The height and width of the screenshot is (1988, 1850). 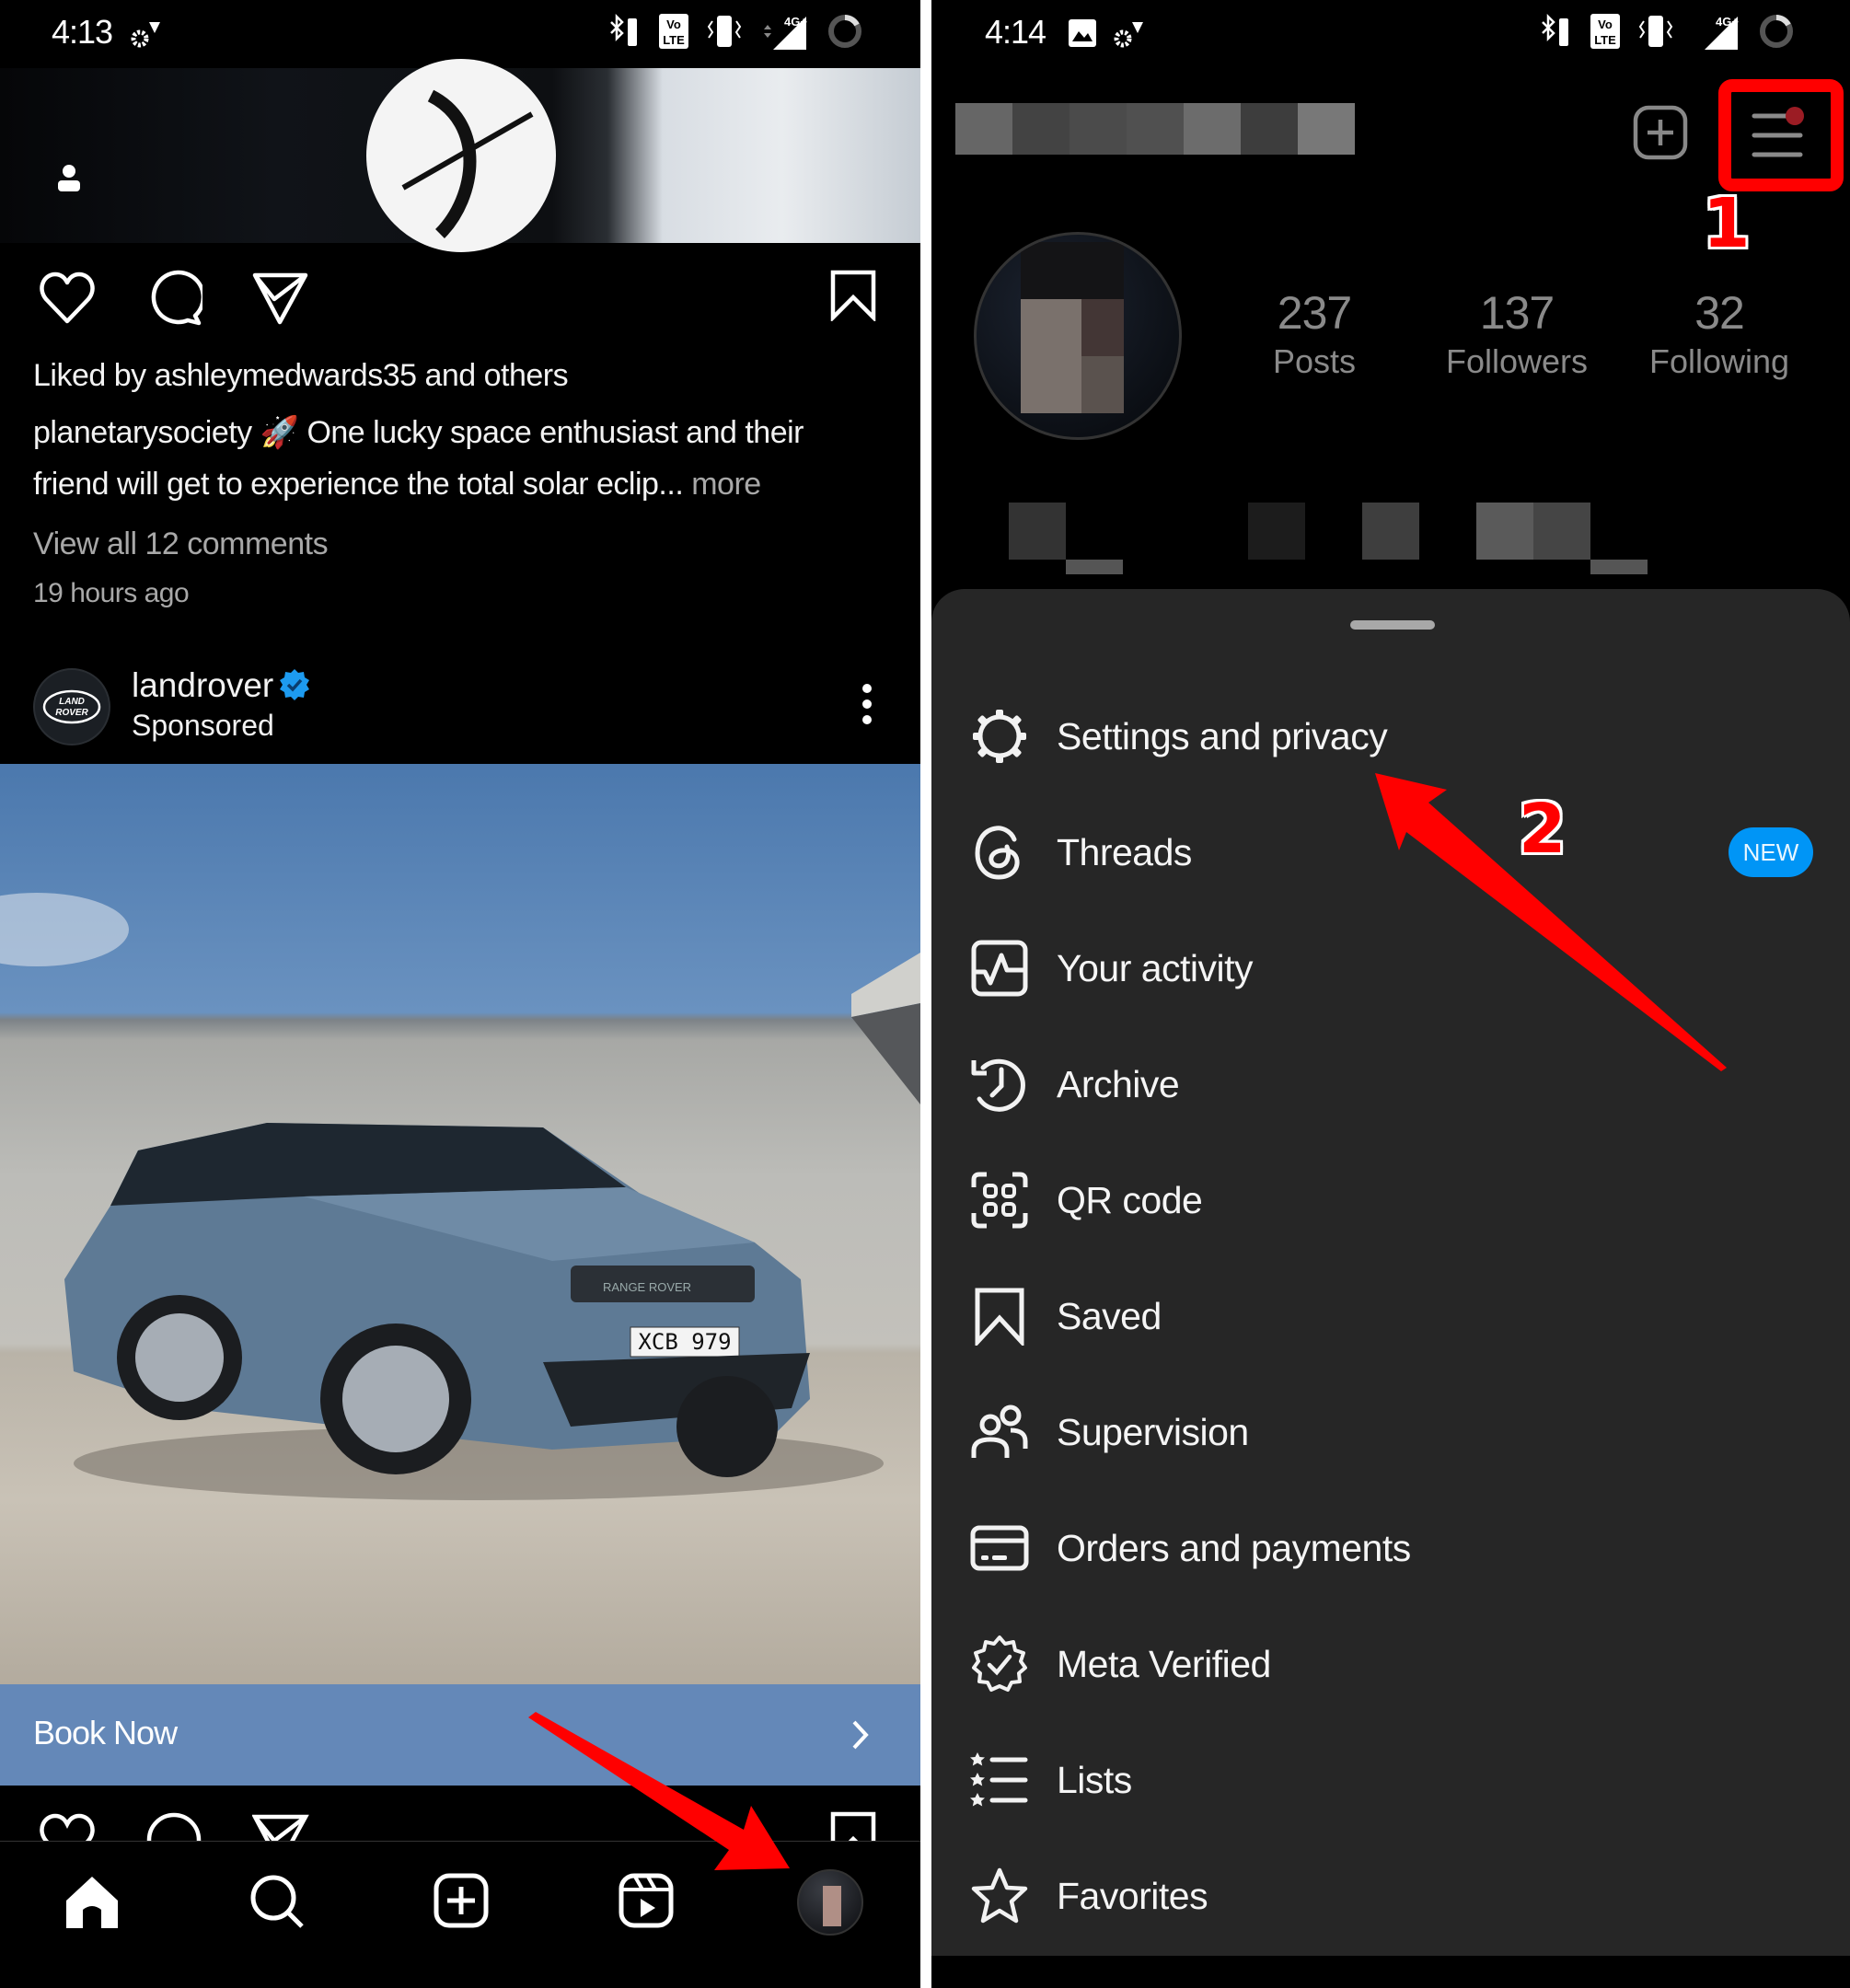 What do you see at coordinates (555, 433) in the screenshot?
I see `caption-text-line1: One lucky space enthusiast and their` at bounding box center [555, 433].